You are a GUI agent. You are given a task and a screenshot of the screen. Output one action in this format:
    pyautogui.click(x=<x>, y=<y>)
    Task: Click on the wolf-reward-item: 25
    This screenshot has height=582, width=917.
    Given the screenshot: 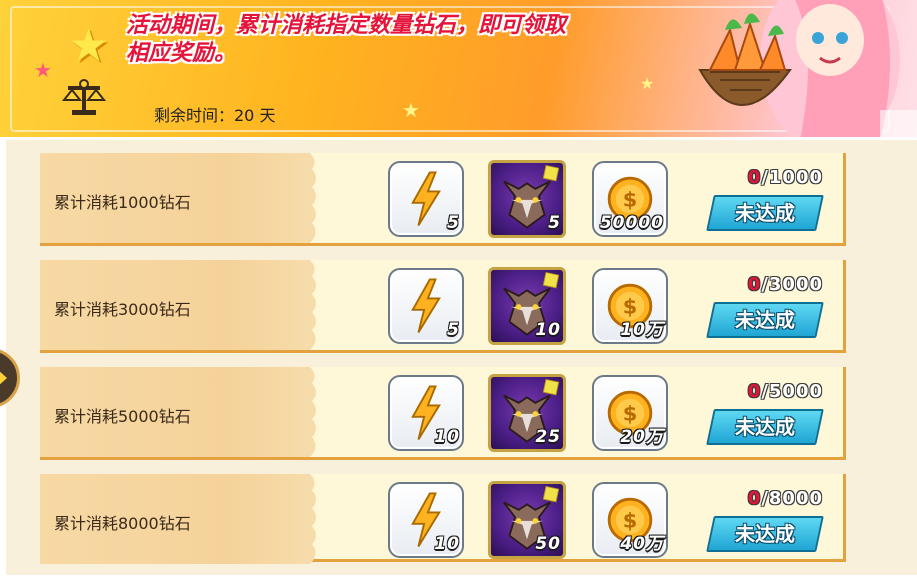 What is the action you would take?
    pyautogui.click(x=527, y=413)
    